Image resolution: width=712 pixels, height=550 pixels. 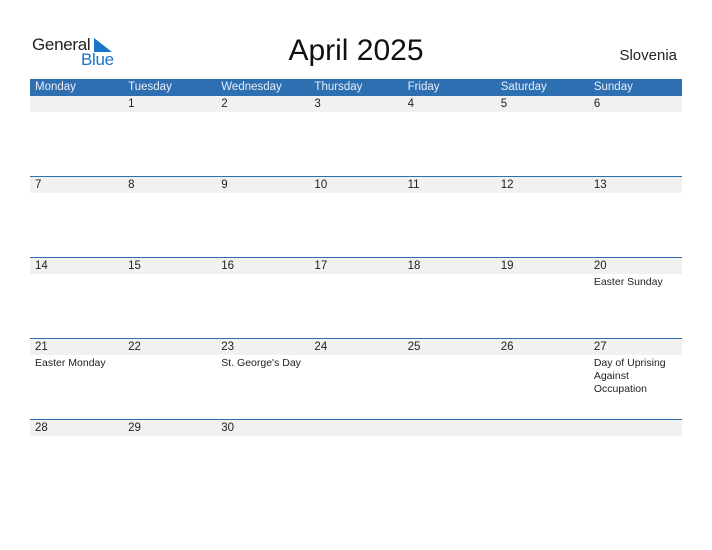 What do you see at coordinates (41, 266) in the screenshot?
I see `day-number: 14` at bounding box center [41, 266].